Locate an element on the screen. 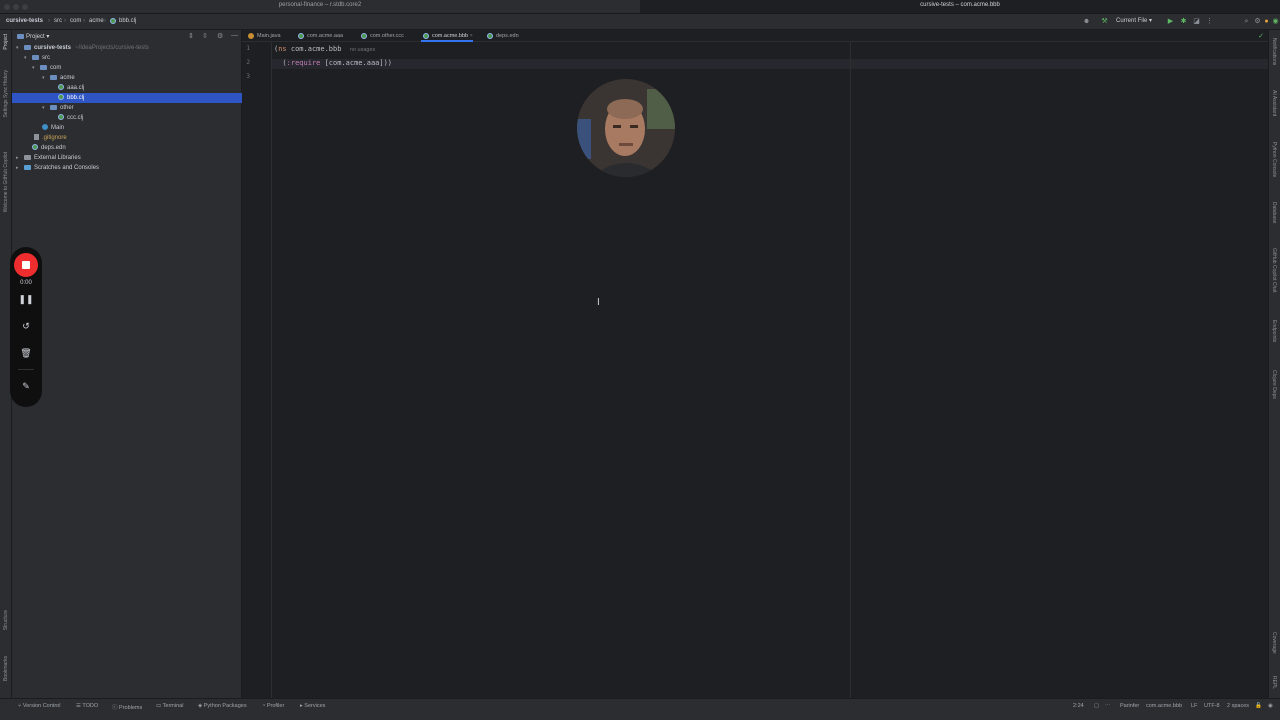  file-encoding: UTF-8 is located at coordinates (1212, 706).